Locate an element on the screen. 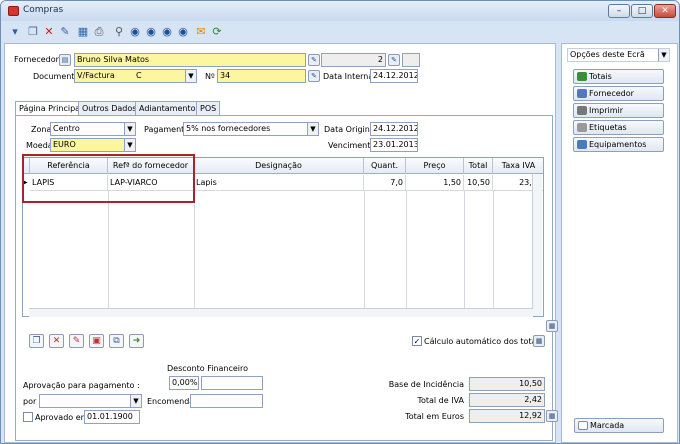 This screenshot has height=444, width=680. por-label: por is located at coordinates (30, 401).